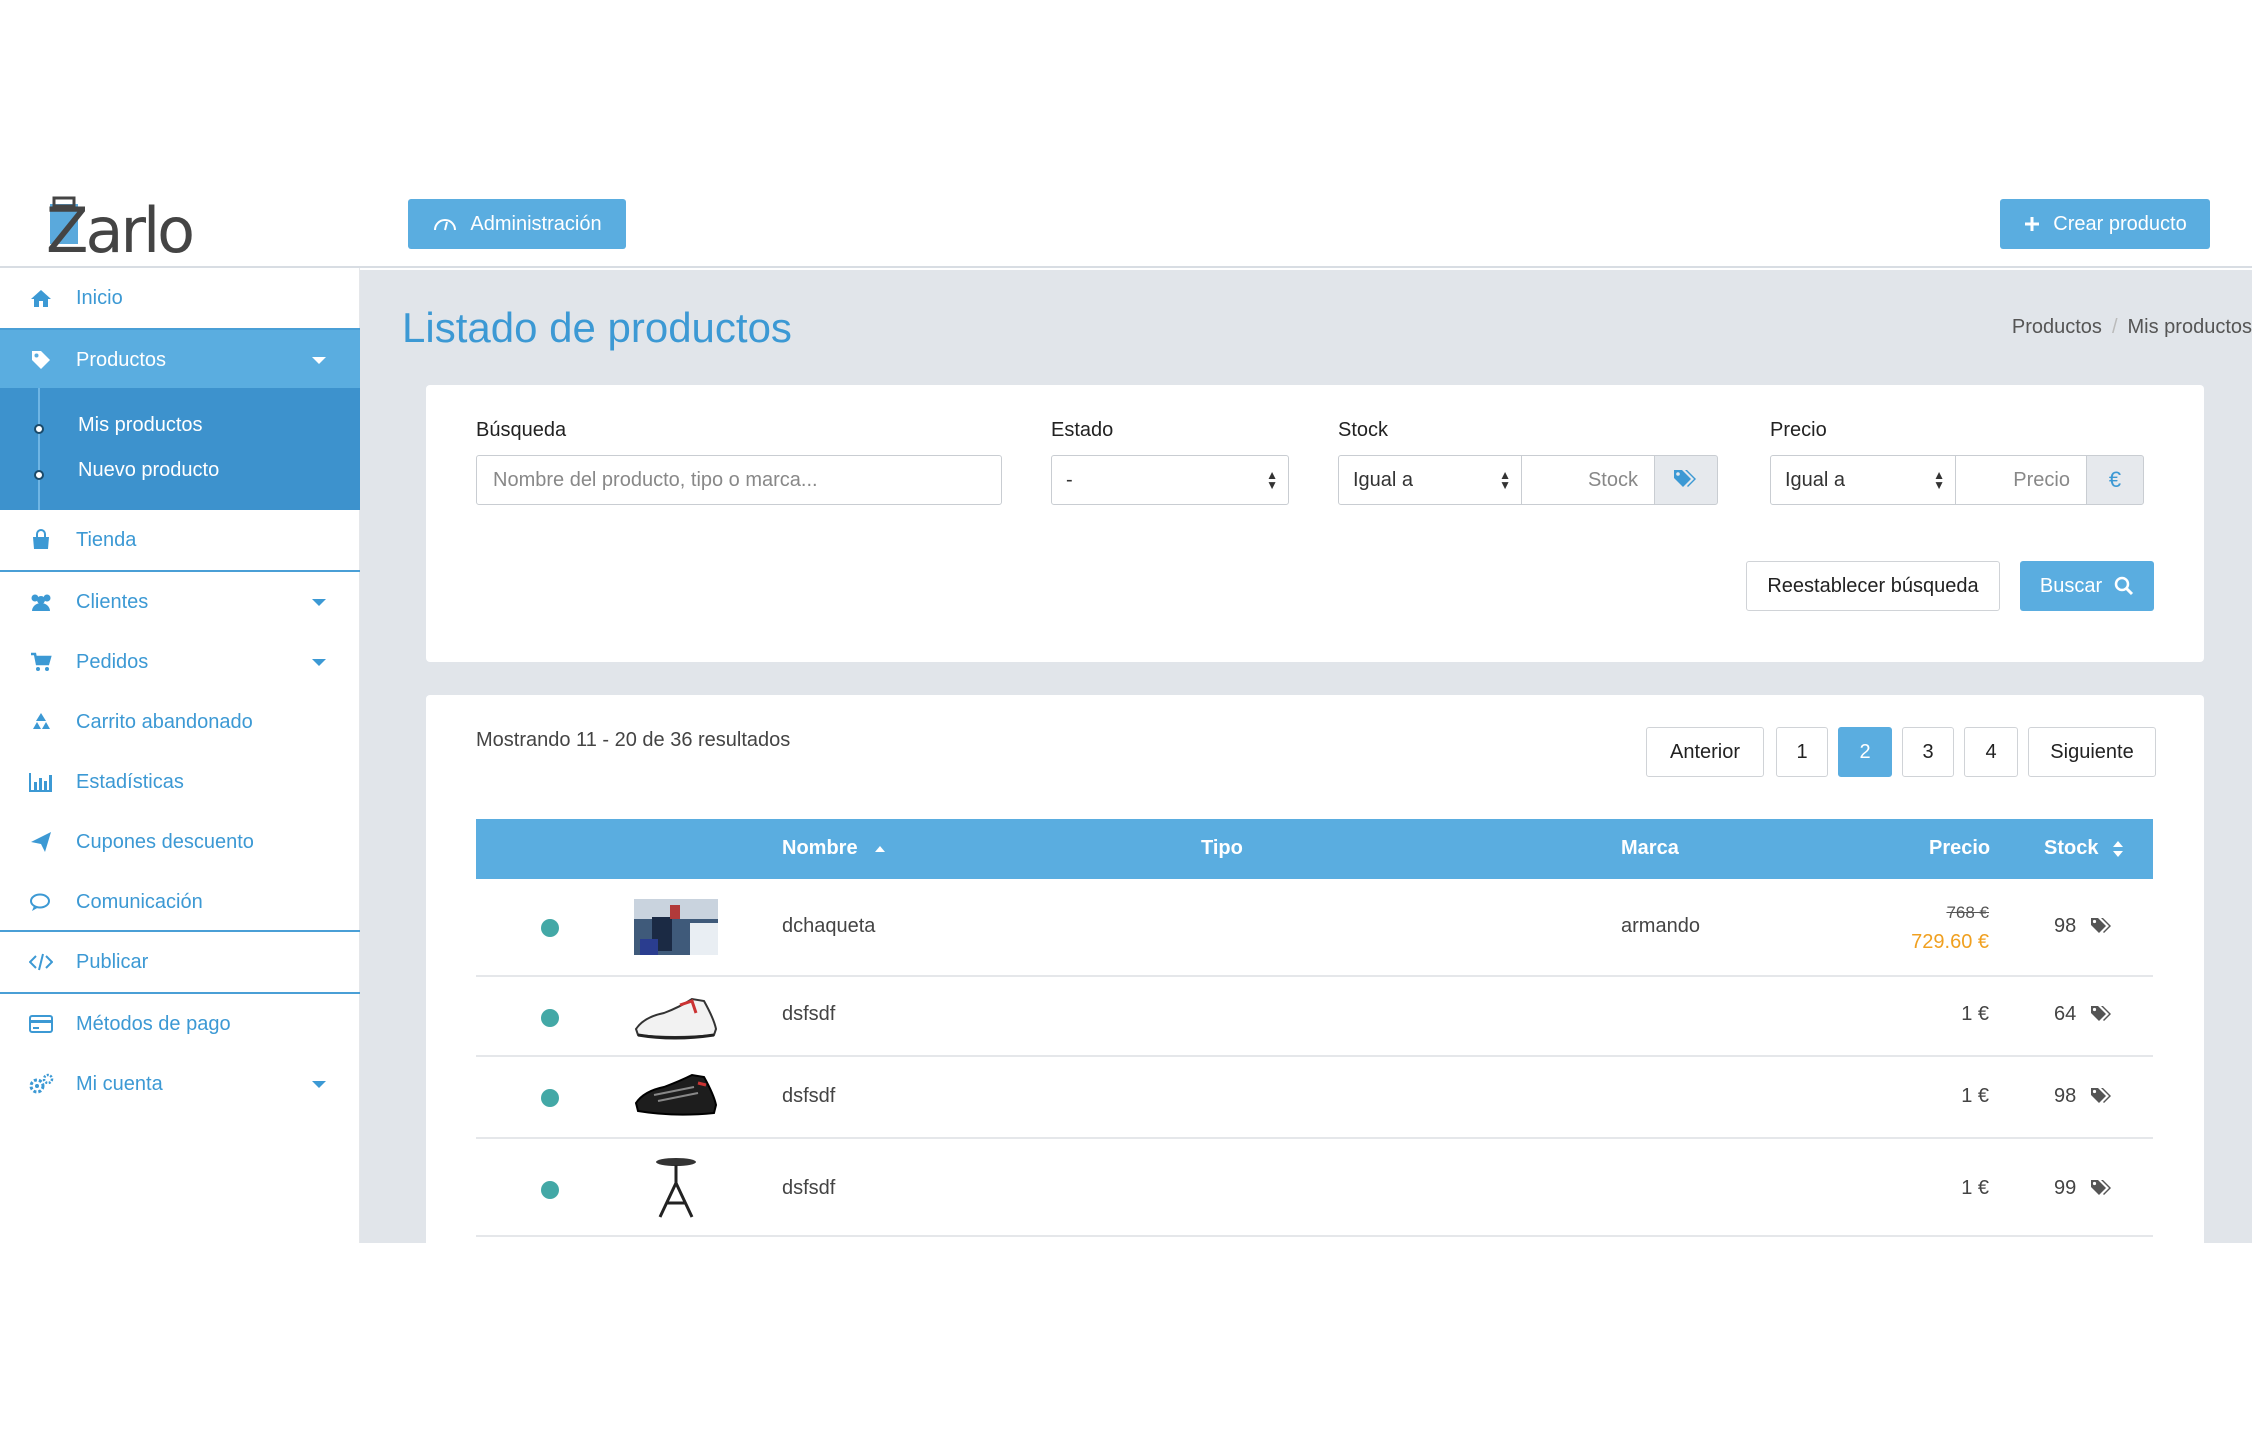 The height and width of the screenshot is (1434, 2252). I want to click on sidebar-item-carrito-abandonado: Carrito abandonado, so click(180, 722).